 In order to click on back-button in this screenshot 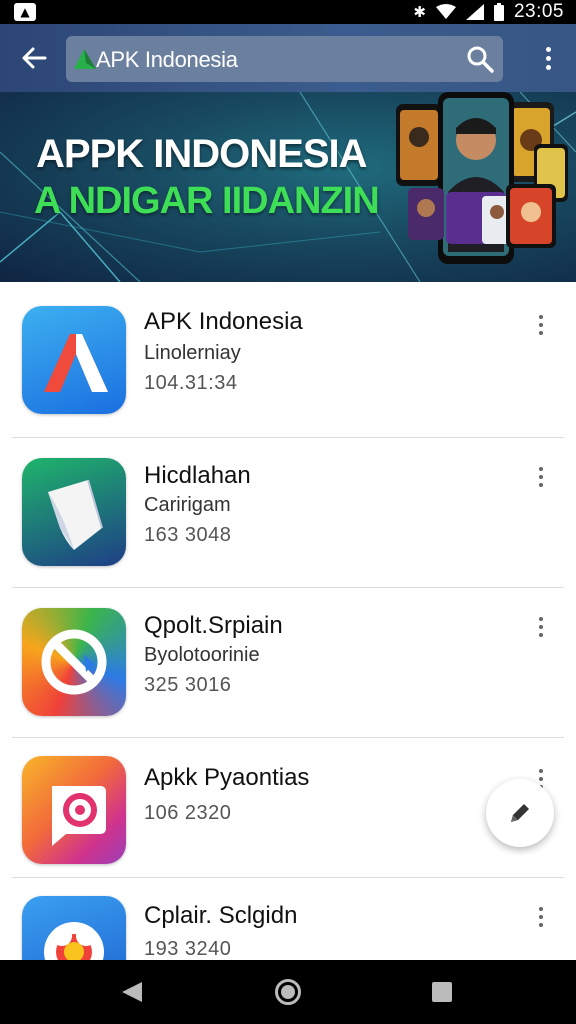, I will do `click(34, 58)`.